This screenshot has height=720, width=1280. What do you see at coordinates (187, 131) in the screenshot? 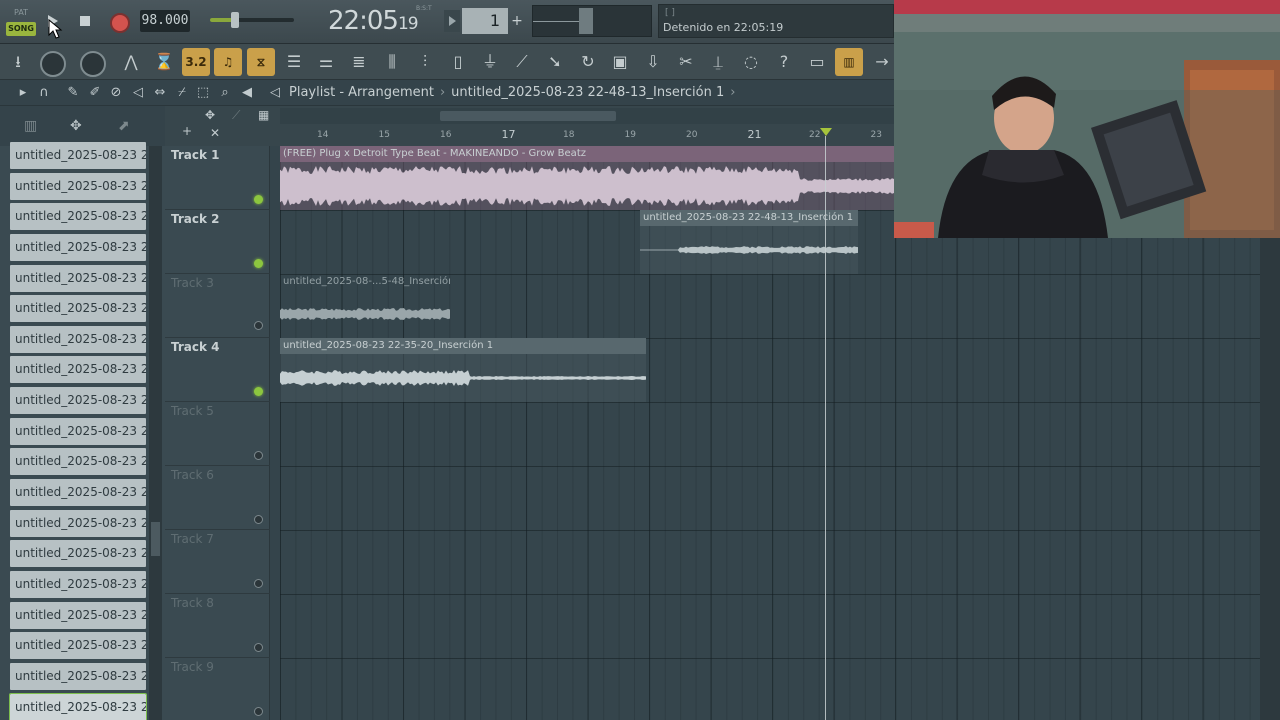
I see `add-track-icon: +` at bounding box center [187, 131].